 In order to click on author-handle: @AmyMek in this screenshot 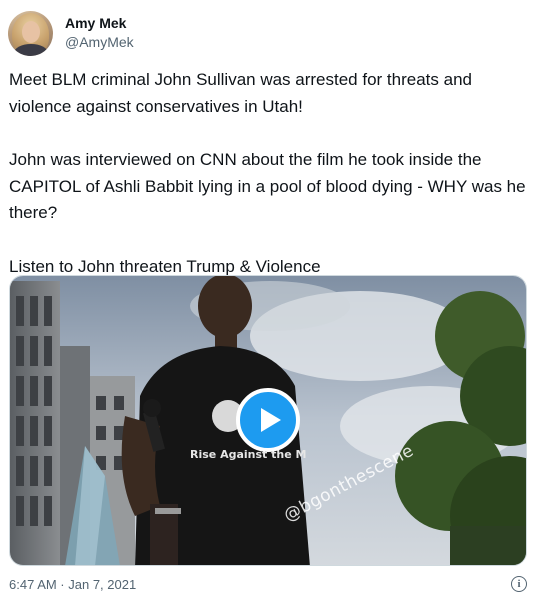, I will do `click(99, 42)`.